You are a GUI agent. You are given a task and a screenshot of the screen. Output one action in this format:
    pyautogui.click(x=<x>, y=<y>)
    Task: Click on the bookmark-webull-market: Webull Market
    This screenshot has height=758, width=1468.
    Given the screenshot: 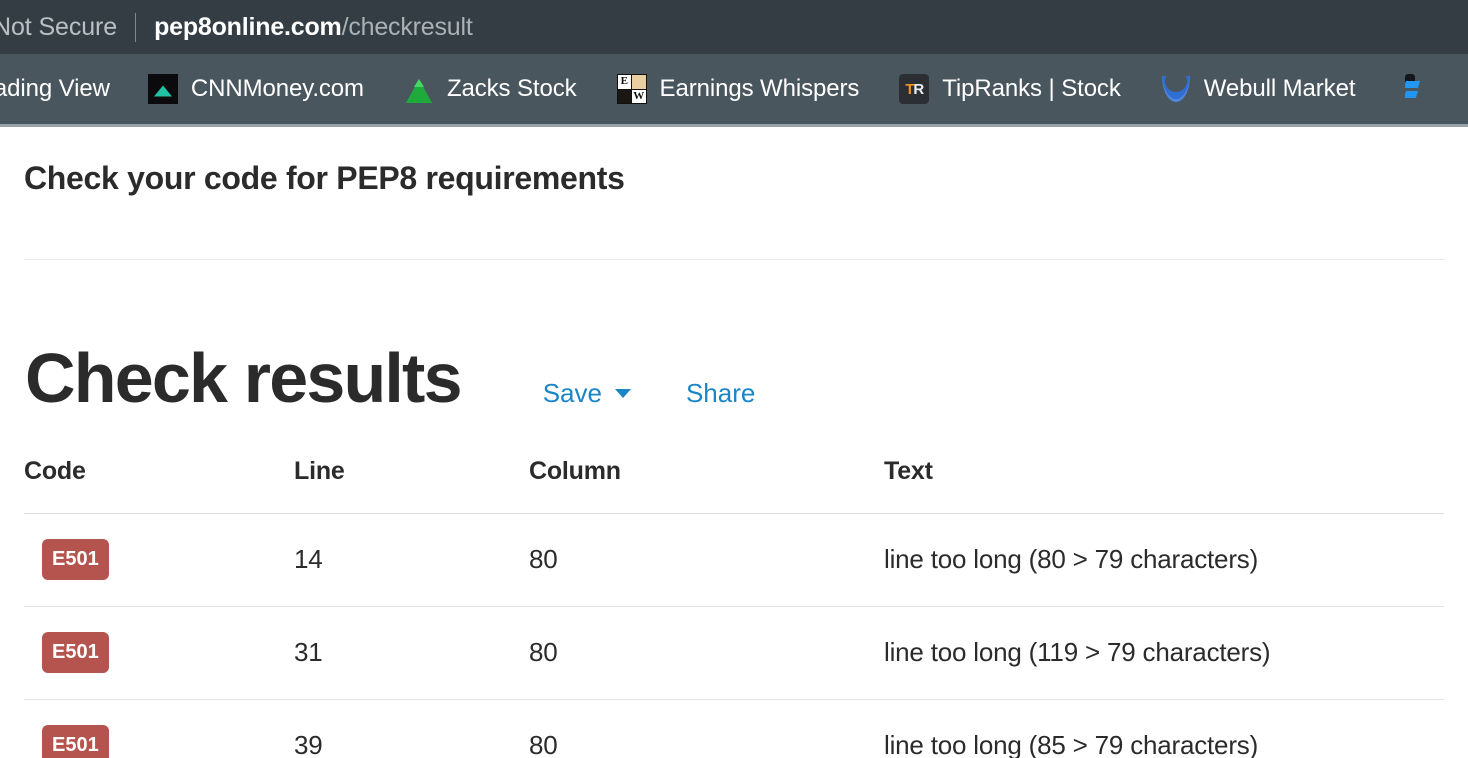 What is the action you would take?
    pyautogui.click(x=1258, y=89)
    